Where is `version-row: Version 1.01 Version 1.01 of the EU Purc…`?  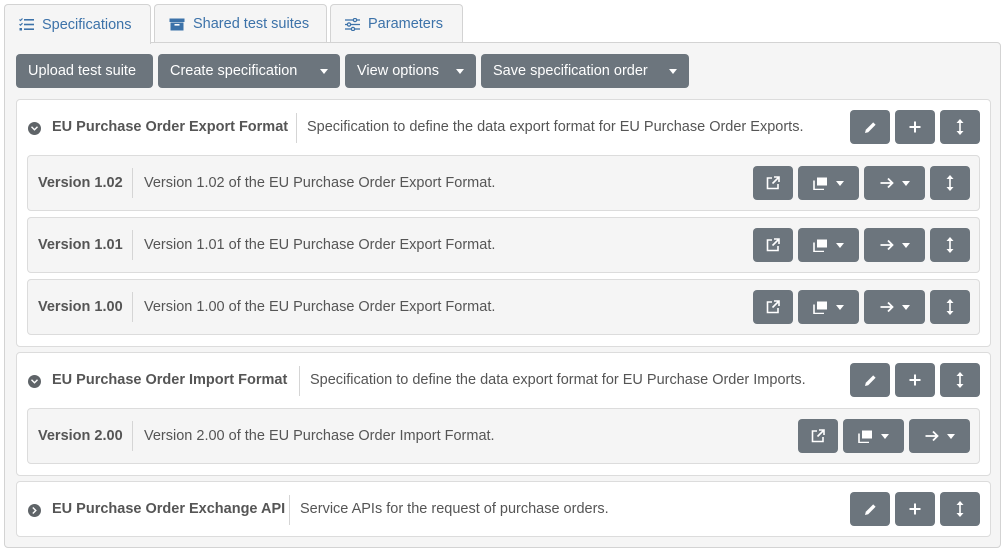 version-row: Version 1.01 Version 1.01 of the EU Purc… is located at coordinates (503, 245).